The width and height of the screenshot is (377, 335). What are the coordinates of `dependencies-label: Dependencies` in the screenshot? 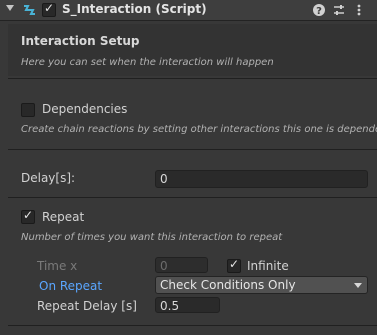 It's located at (85, 109).